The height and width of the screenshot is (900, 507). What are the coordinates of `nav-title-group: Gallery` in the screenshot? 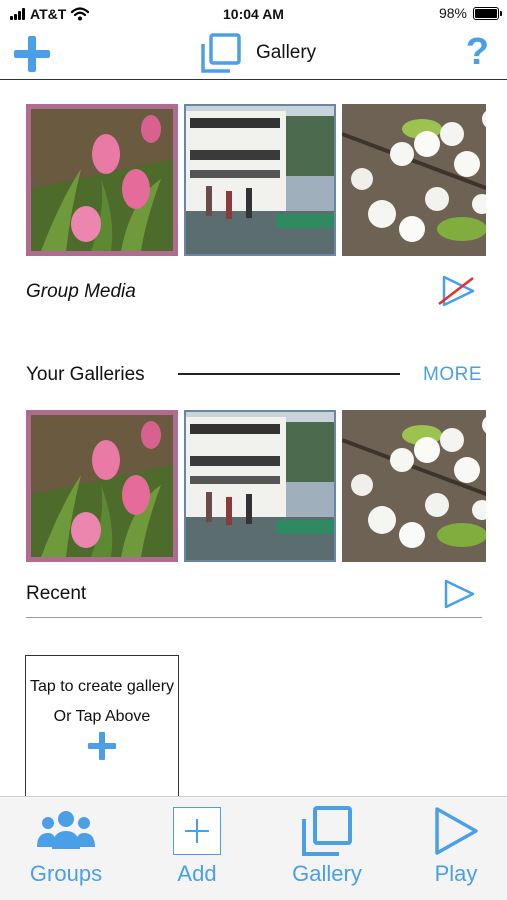 It's located at (258, 53).